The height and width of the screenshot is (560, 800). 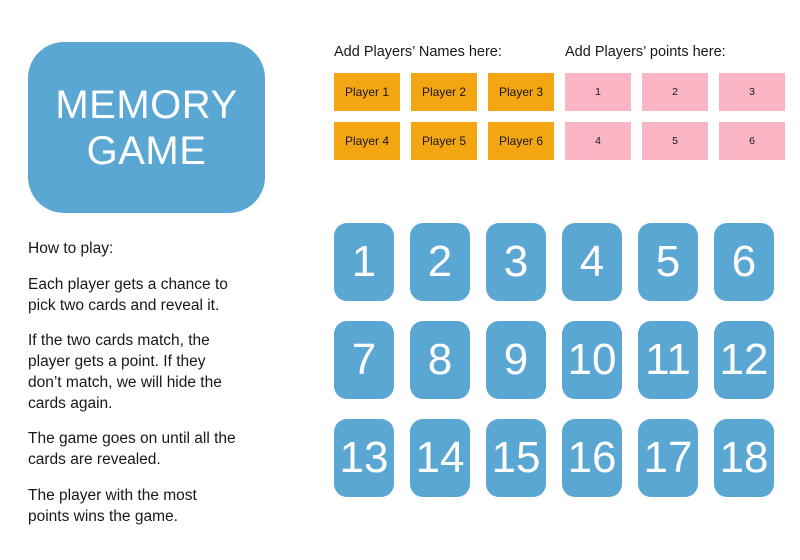 I want to click on memory-card: 13, so click(x=364, y=458).